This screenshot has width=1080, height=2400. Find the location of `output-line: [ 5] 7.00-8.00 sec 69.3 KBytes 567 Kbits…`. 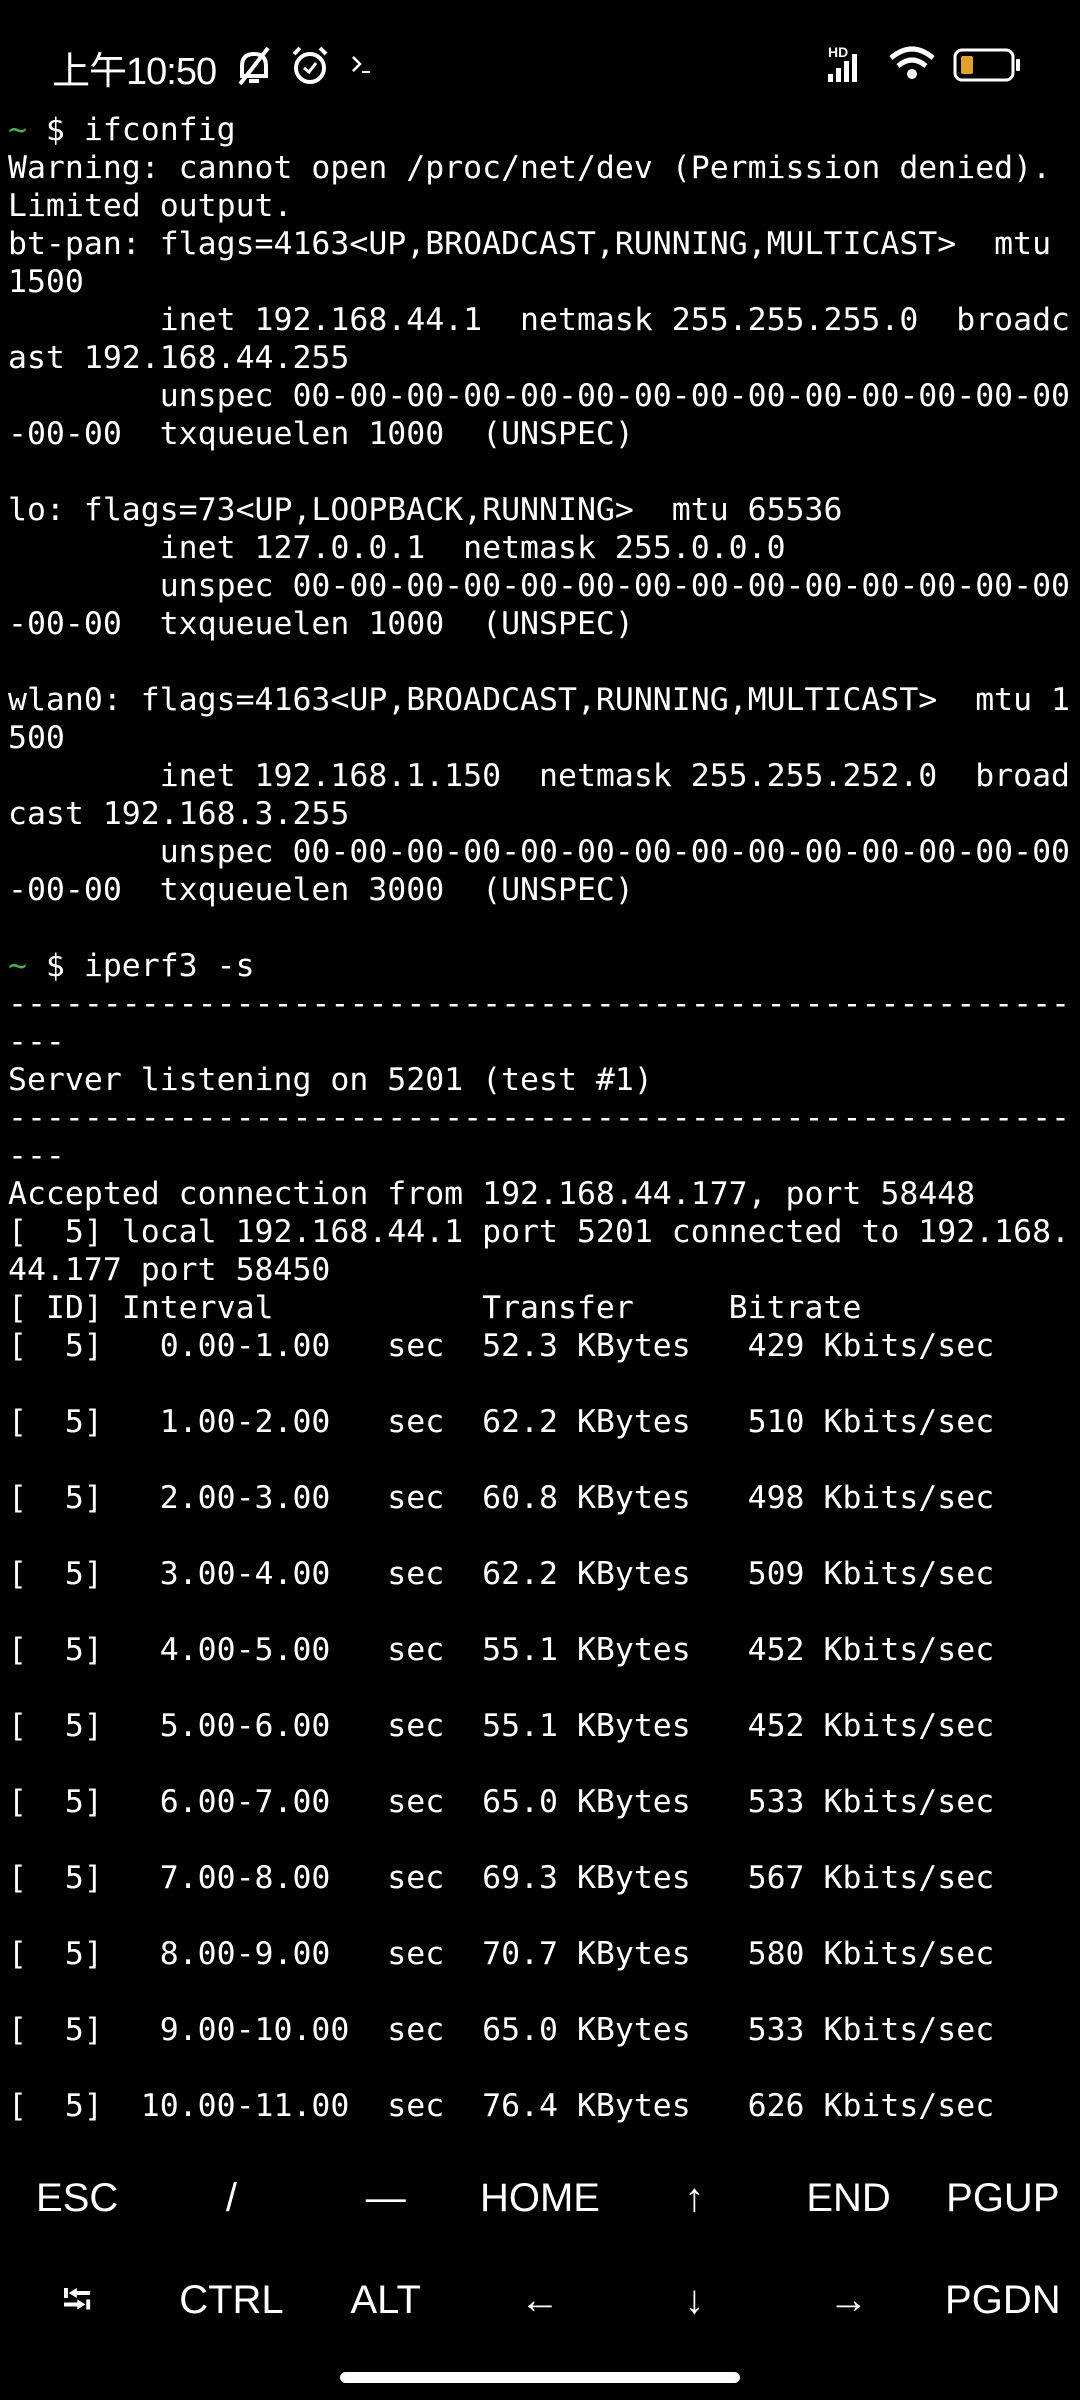

output-line: [ 5] 7.00-8.00 sec 69.3 KBytes 567 Kbits… is located at coordinates (539, 1878).